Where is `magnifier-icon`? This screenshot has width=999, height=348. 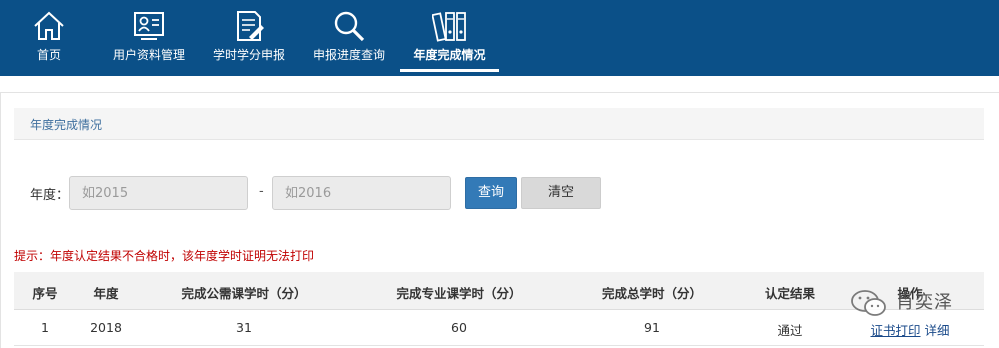 magnifier-icon is located at coordinates (349, 26).